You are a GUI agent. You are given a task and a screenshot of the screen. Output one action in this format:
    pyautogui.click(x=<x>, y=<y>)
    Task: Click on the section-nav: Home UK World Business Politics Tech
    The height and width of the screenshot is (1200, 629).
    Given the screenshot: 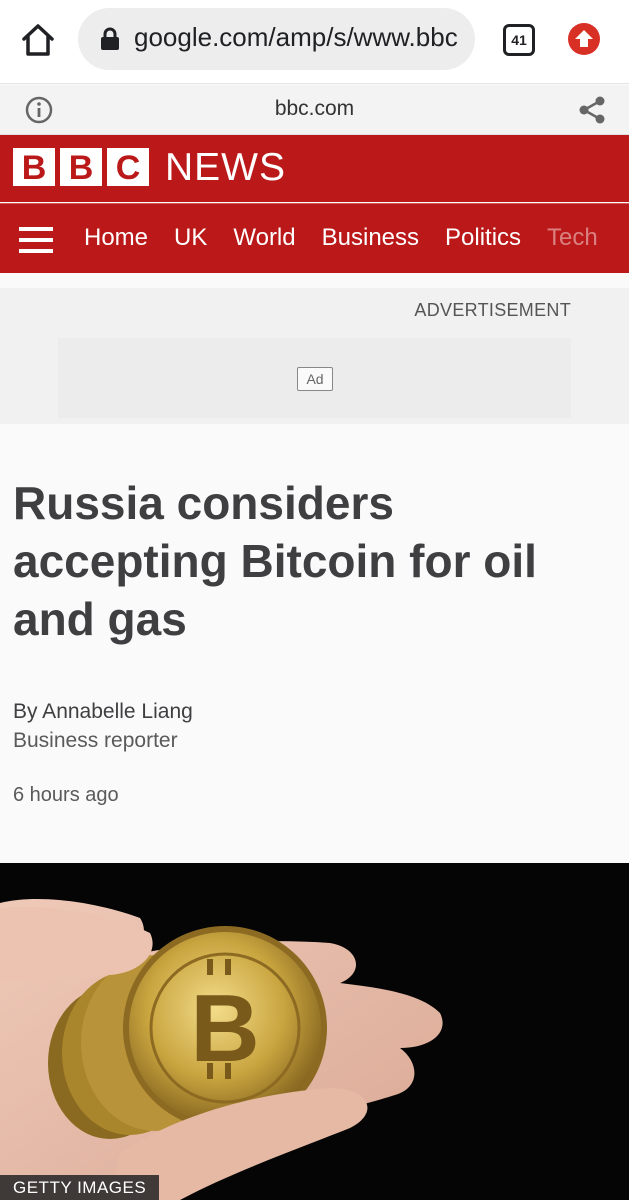 What is the action you would take?
    pyautogui.click(x=314, y=238)
    